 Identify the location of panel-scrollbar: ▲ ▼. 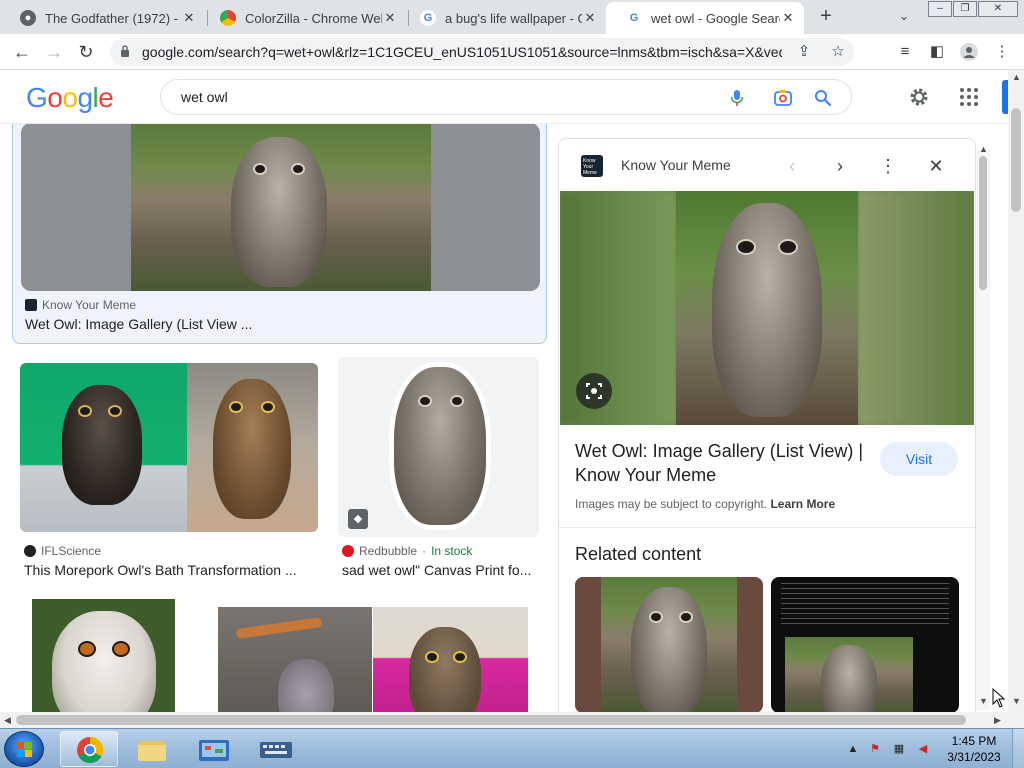
(983, 427).